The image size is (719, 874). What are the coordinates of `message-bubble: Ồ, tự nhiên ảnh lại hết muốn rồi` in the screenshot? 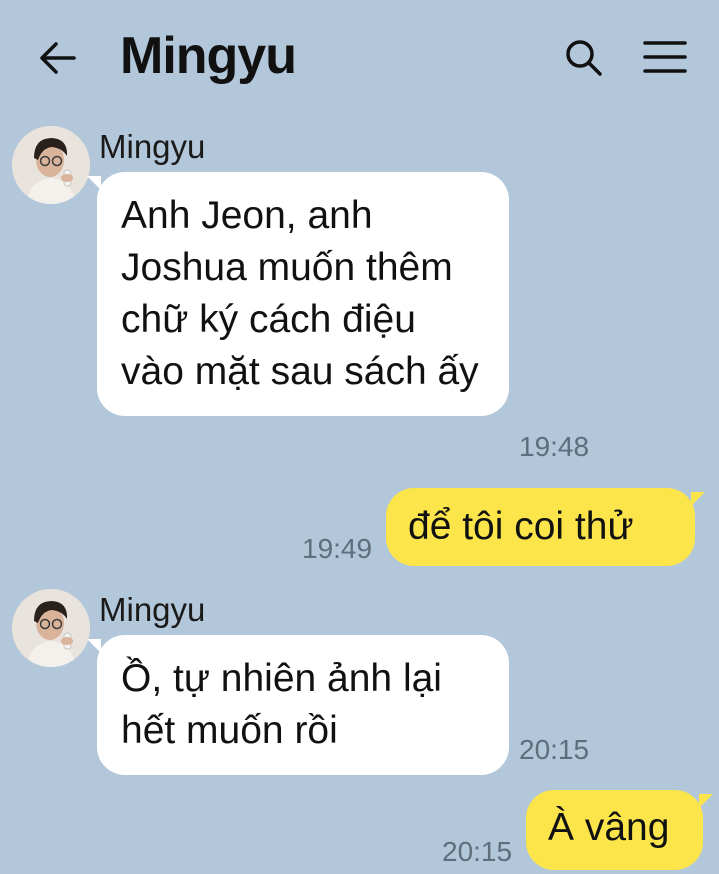 It's located at (298, 705).